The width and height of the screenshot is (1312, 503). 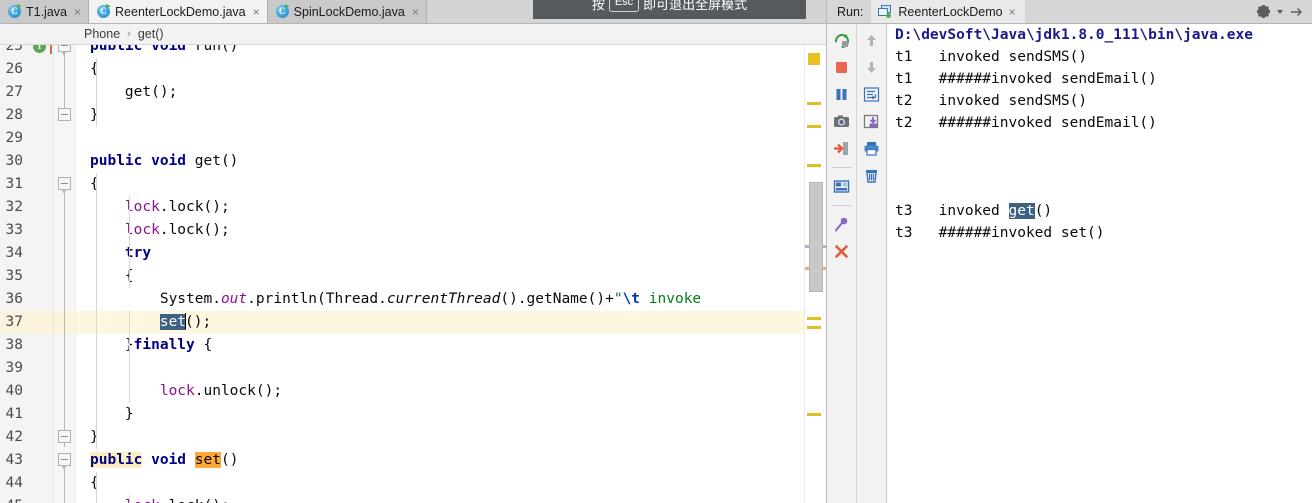 I want to click on editor-tab-label: SpinLockDemo.java, so click(x=349, y=11).